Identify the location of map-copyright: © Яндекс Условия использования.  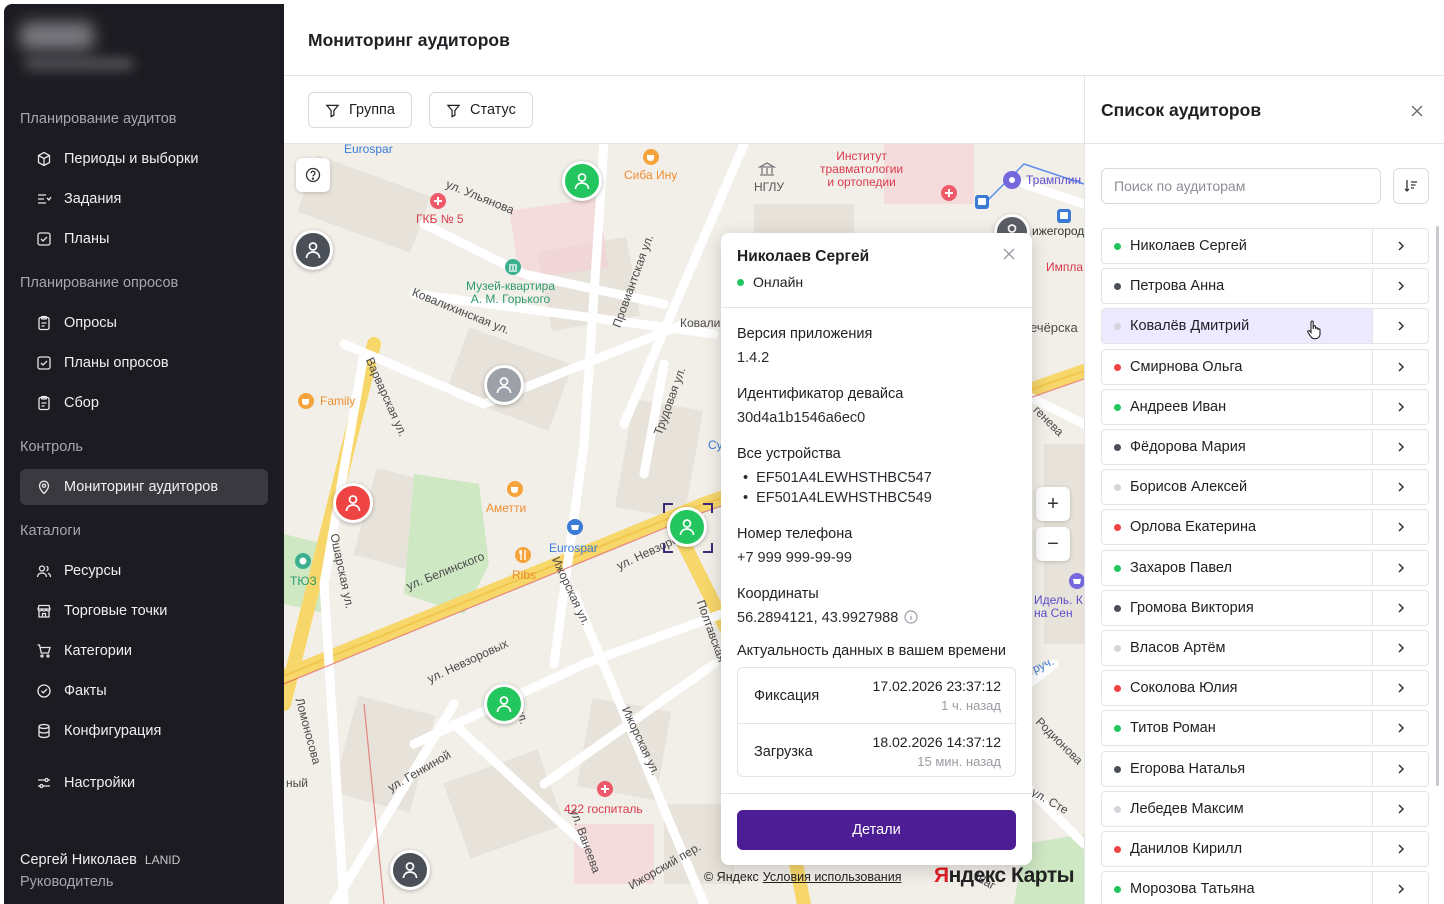
(802, 877).